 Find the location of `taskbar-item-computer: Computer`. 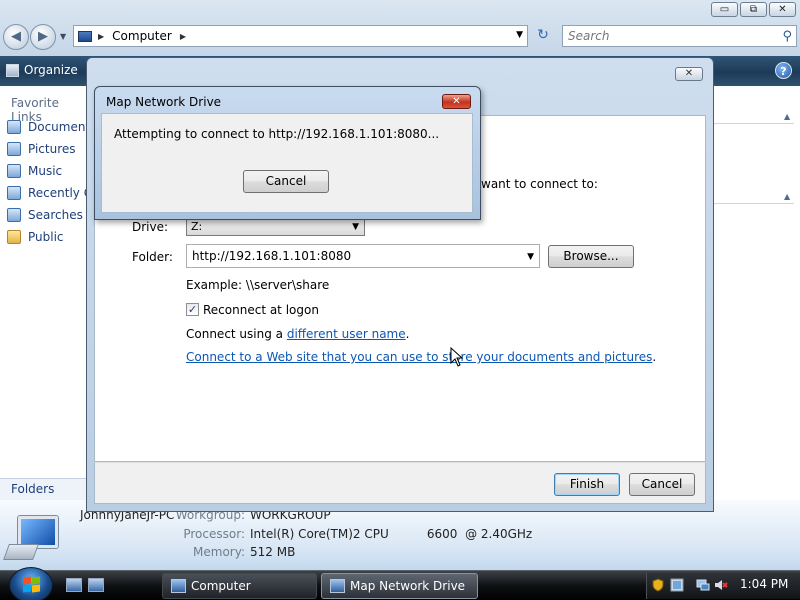

taskbar-item-computer: Computer is located at coordinates (239, 586).